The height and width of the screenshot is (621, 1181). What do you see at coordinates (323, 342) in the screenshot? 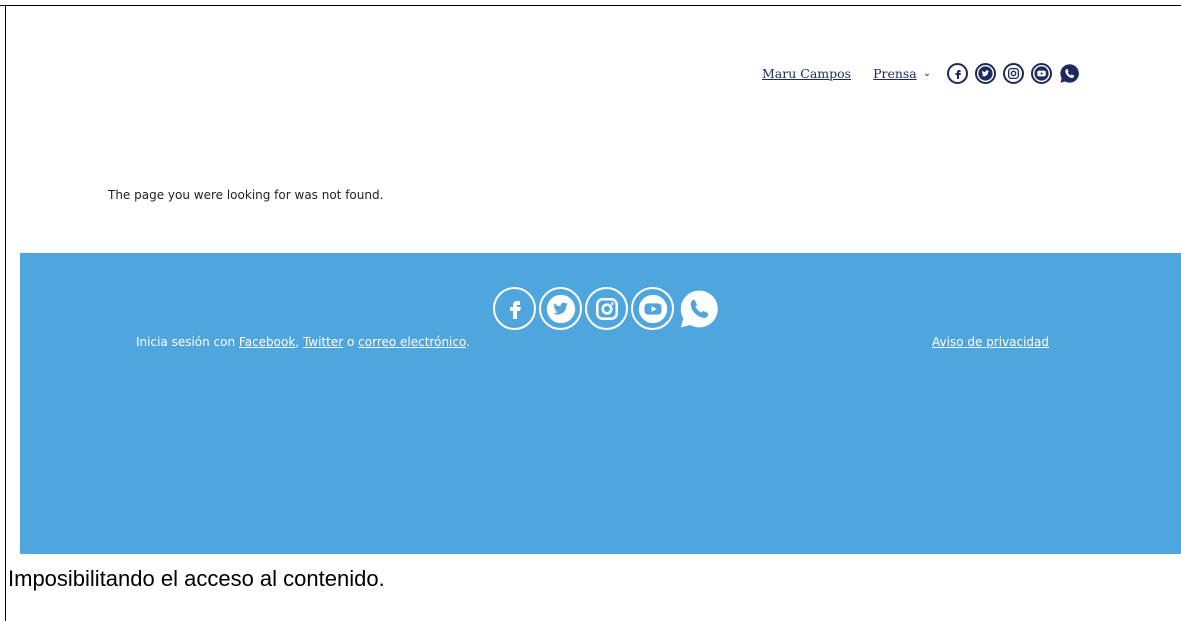
I see `twitter-login-link: Twitter` at bounding box center [323, 342].